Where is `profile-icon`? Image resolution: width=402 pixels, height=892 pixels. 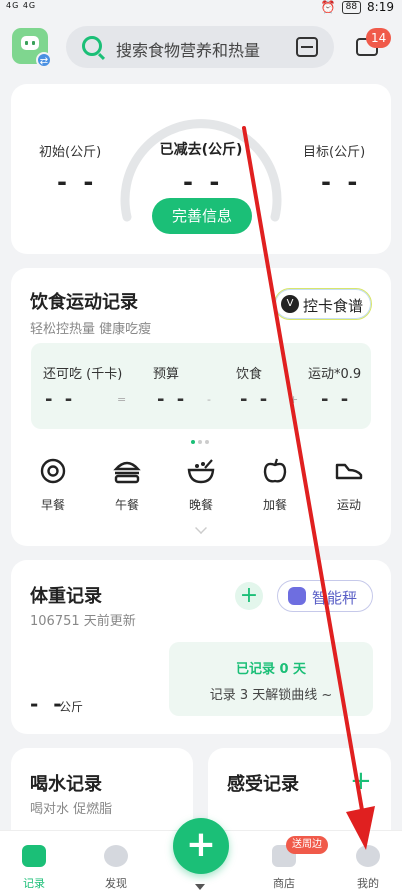
profile-icon is located at coordinates (368, 856).